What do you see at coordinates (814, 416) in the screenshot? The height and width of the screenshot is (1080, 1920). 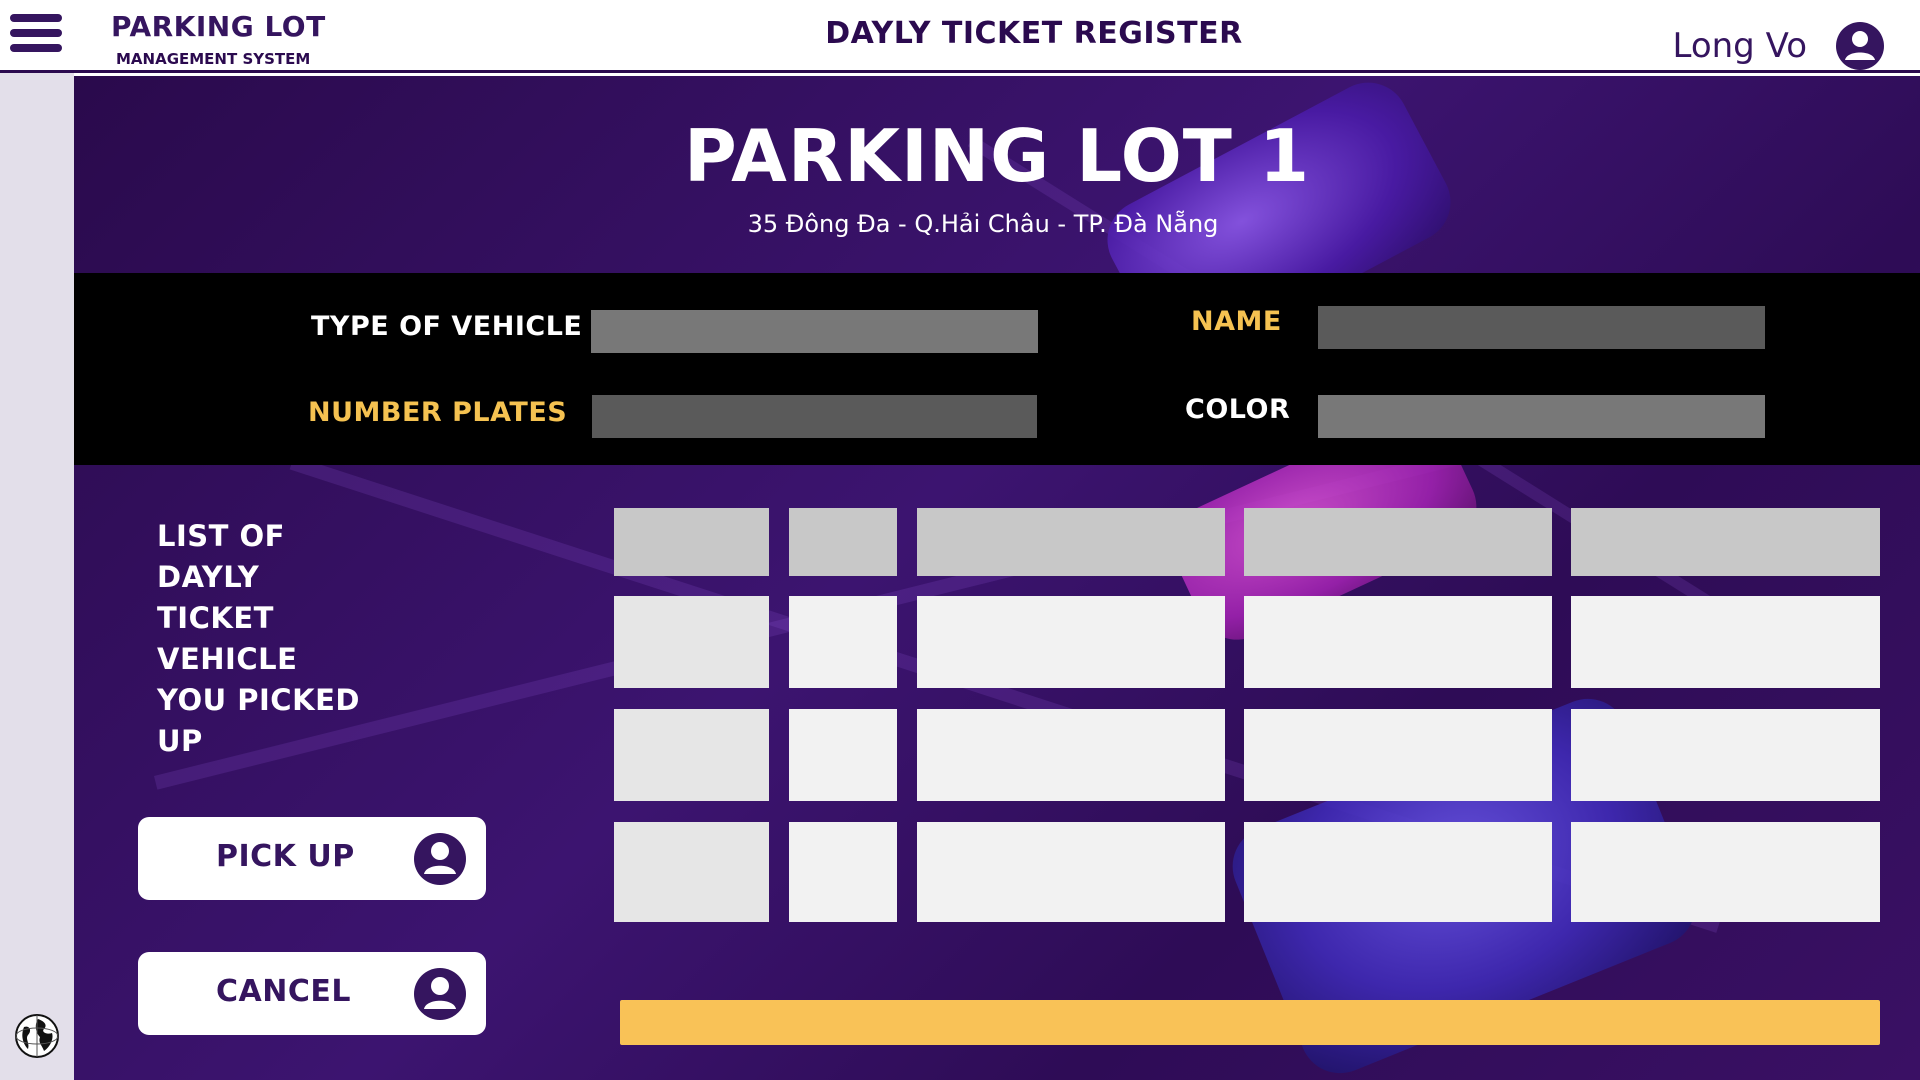 I see `number-plates-input` at bounding box center [814, 416].